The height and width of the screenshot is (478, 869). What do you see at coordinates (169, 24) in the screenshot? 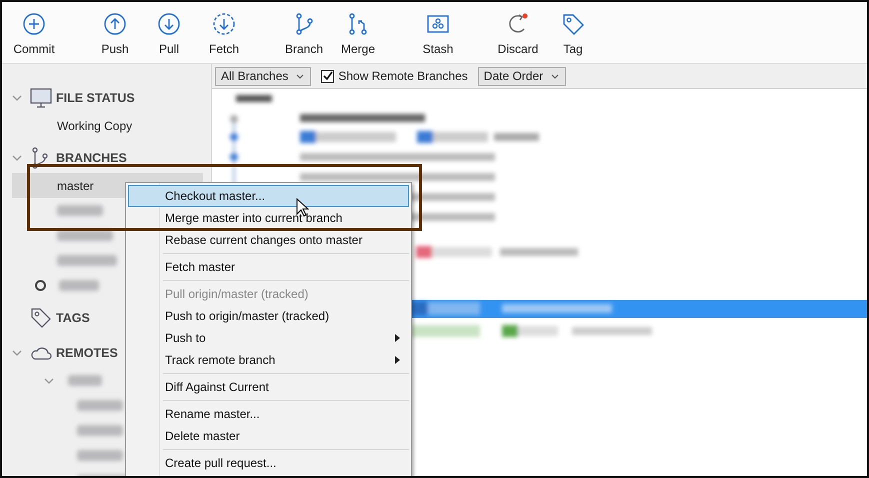
I see `pull-icon` at bounding box center [169, 24].